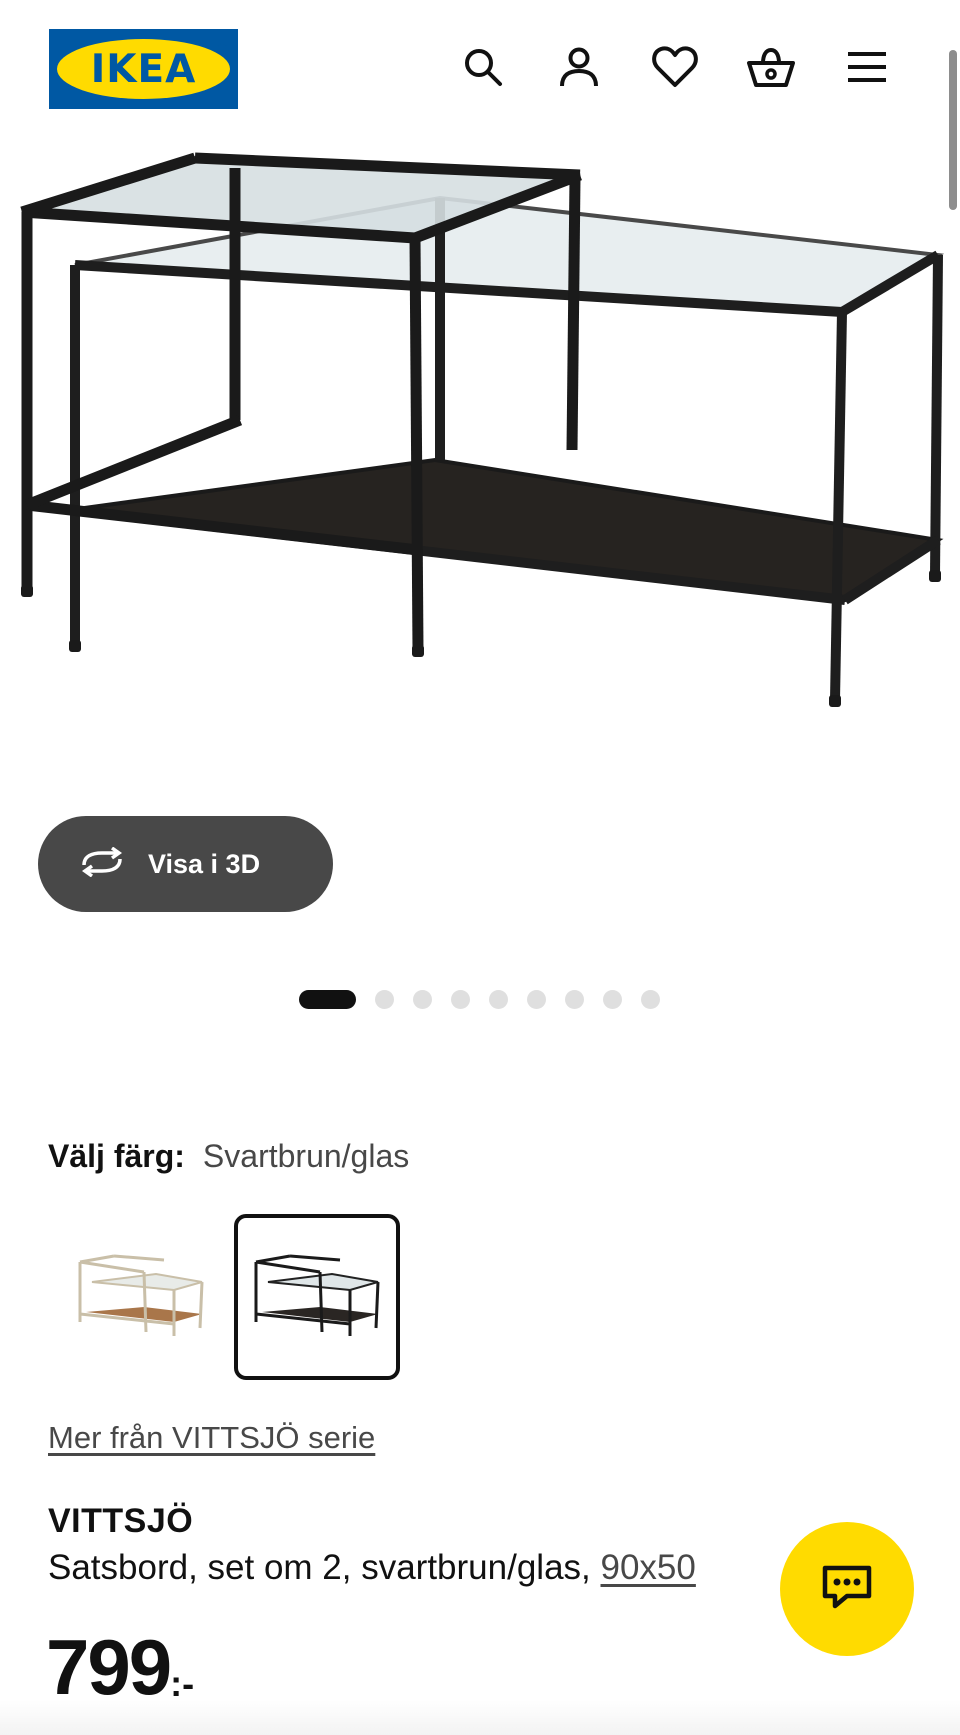  Describe the element at coordinates (211, 1438) in the screenshot. I see `series-link: Mer från VITTSJÖ serie` at that location.